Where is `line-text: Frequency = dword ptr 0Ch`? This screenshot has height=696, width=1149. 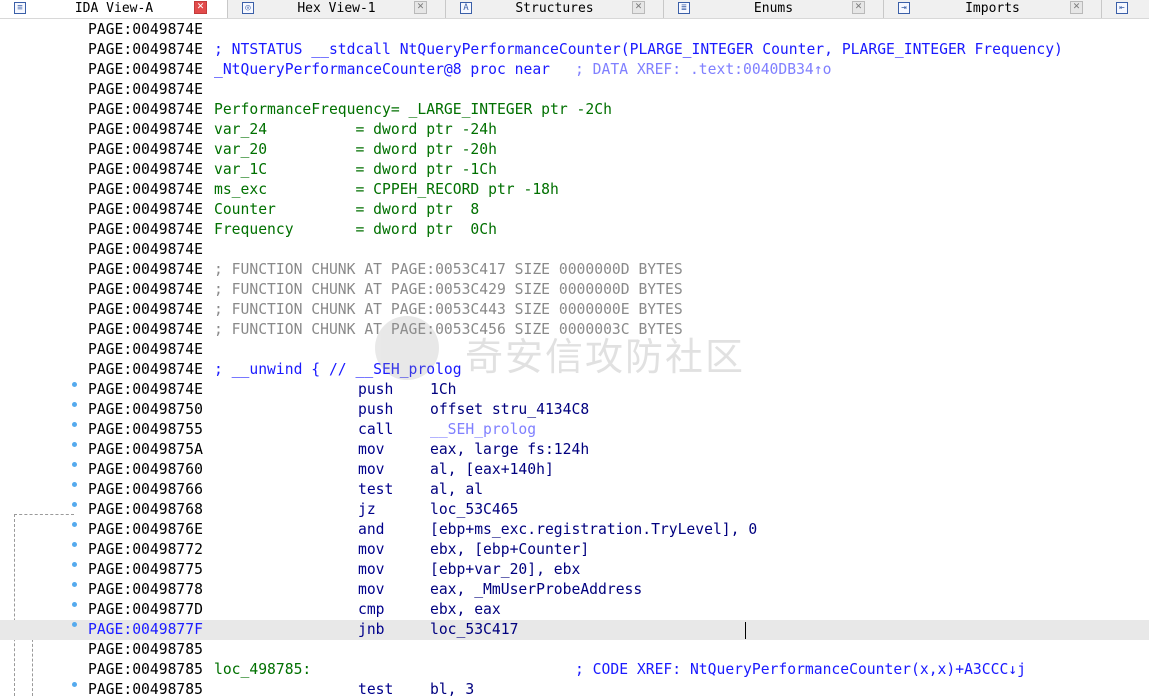 line-text: Frequency = dword ptr 0Ch is located at coordinates (355, 230).